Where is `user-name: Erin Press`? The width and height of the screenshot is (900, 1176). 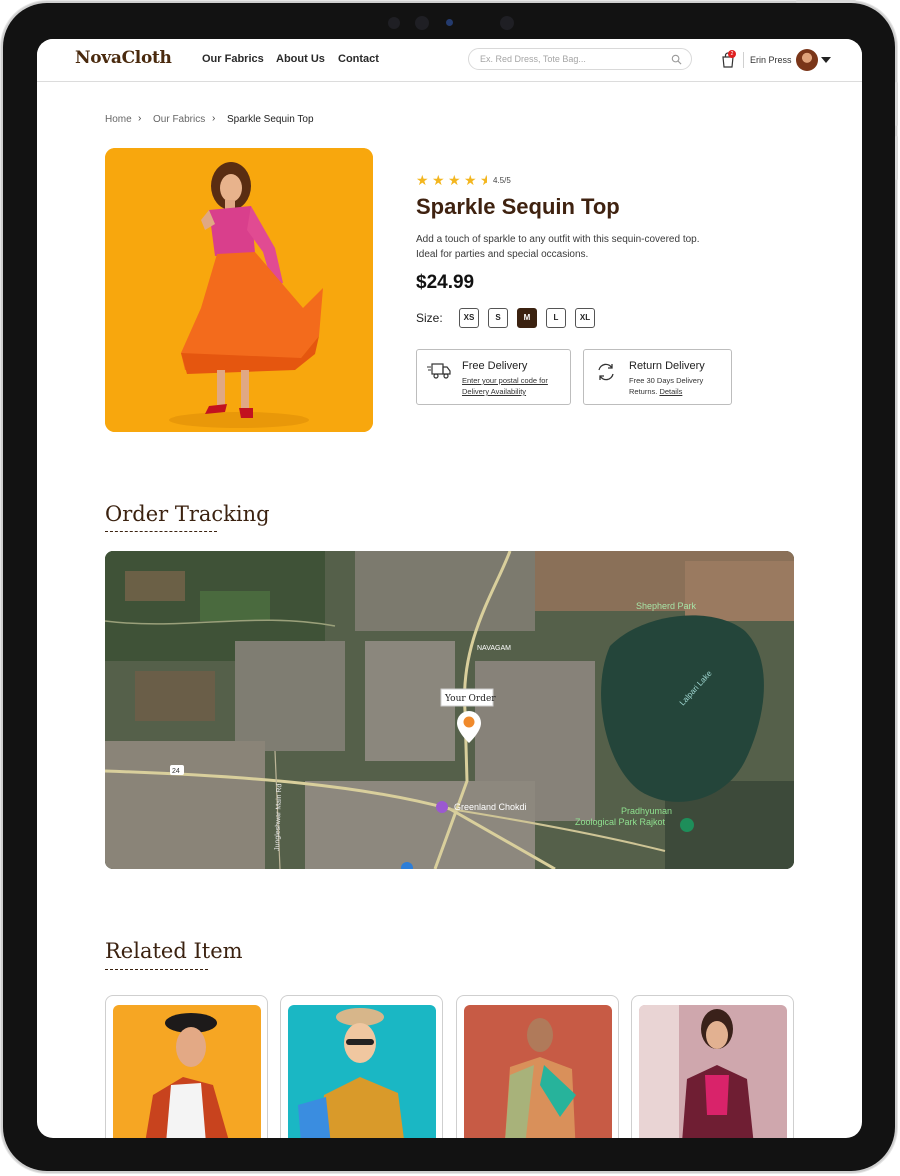 user-name: Erin Press is located at coordinates (771, 60).